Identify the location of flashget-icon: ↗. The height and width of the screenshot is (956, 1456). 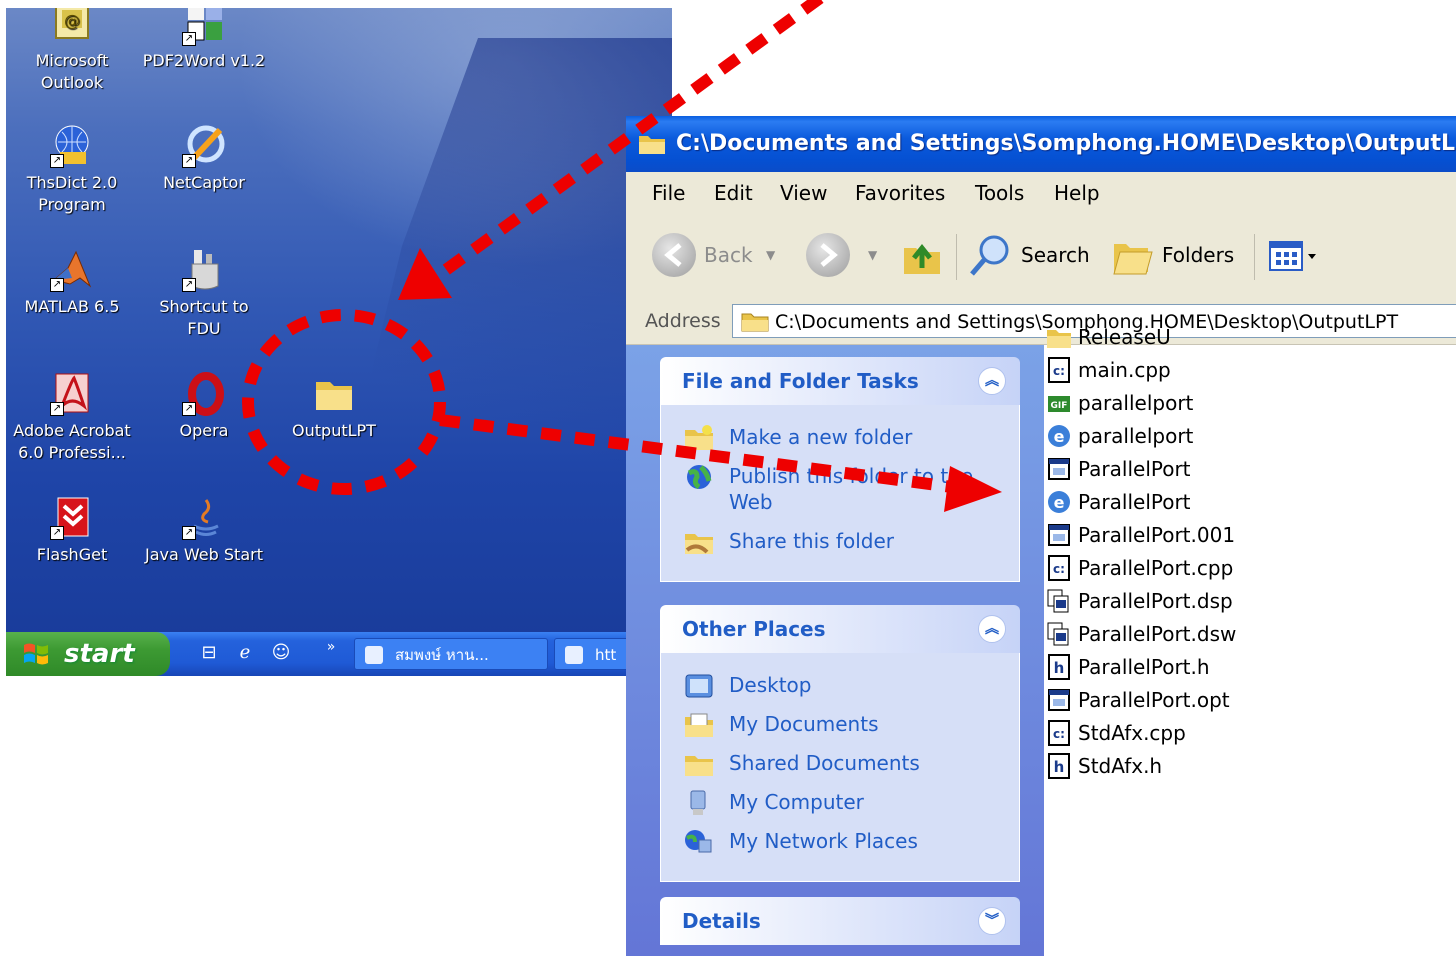
(72, 518).